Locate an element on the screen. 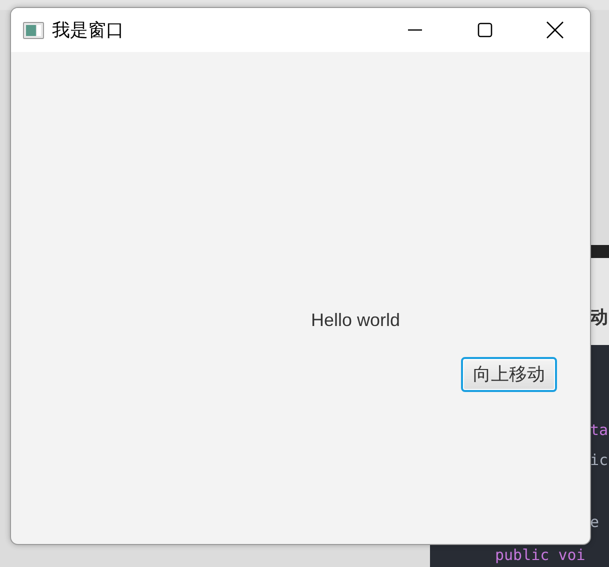  window-title: 我是窗口 is located at coordinates (88, 30).